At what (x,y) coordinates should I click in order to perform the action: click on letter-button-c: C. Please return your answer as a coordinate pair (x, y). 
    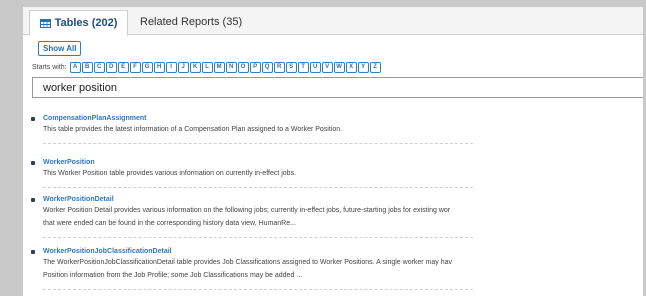
    Looking at the image, I should click on (99, 67).